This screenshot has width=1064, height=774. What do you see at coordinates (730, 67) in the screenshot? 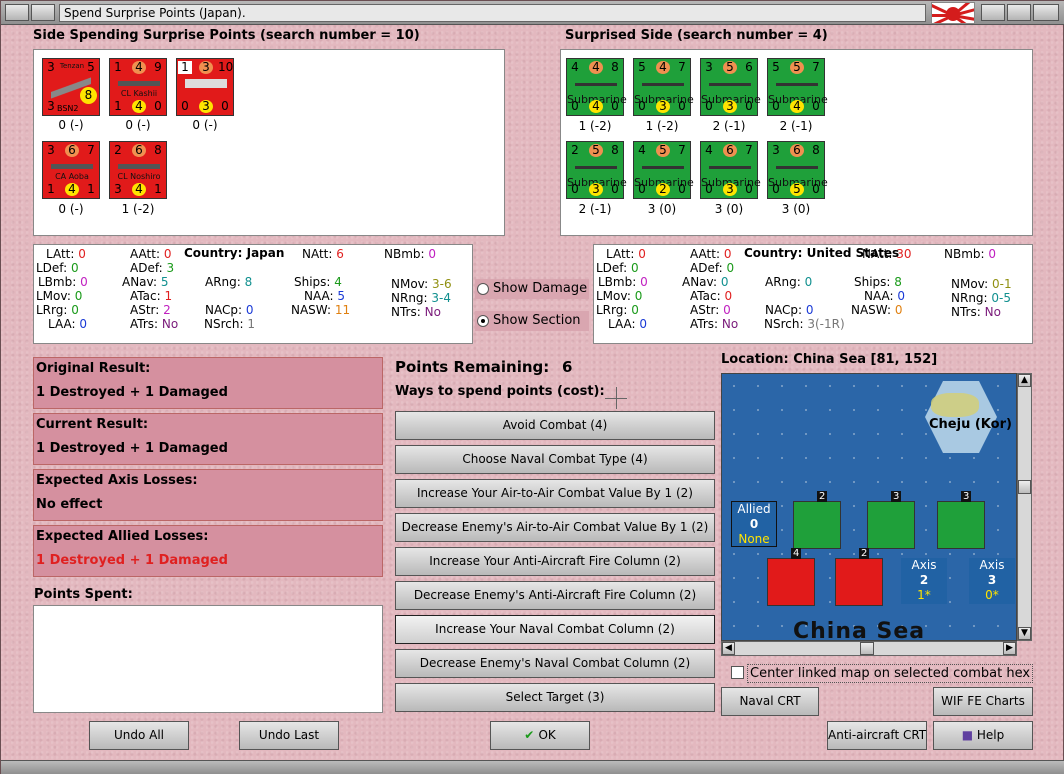
I see `unit-value: 5` at bounding box center [730, 67].